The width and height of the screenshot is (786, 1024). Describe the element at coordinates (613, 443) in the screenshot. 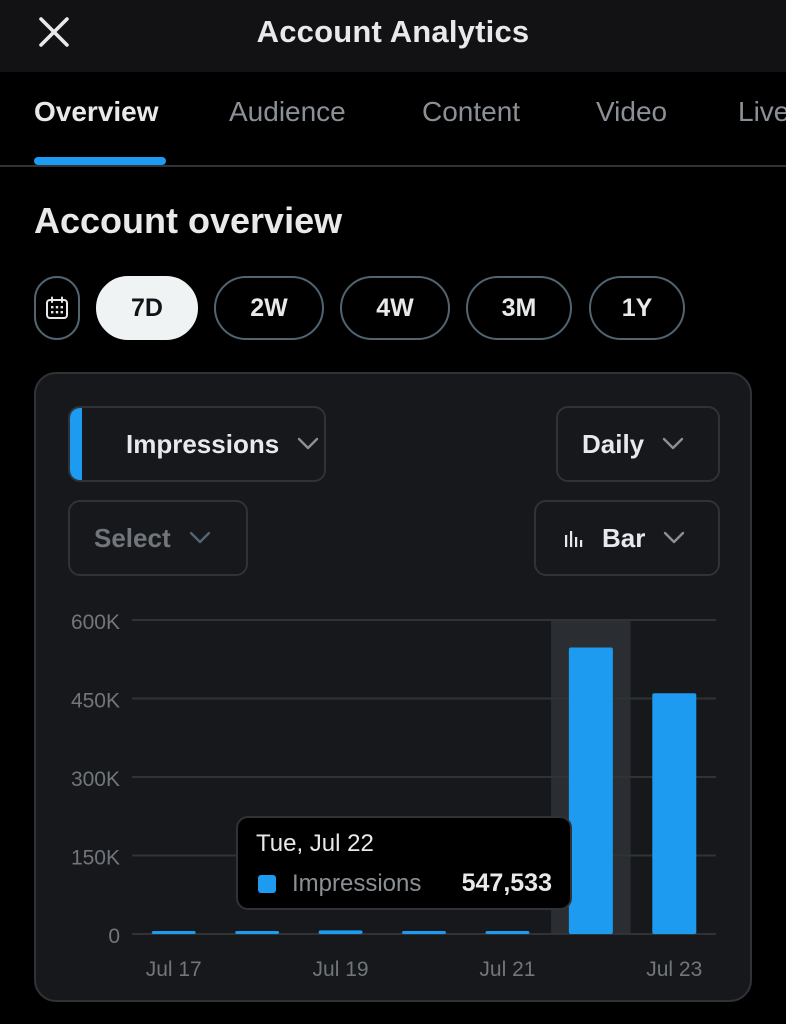

I see `interval-dropdown-label: Daily` at that location.